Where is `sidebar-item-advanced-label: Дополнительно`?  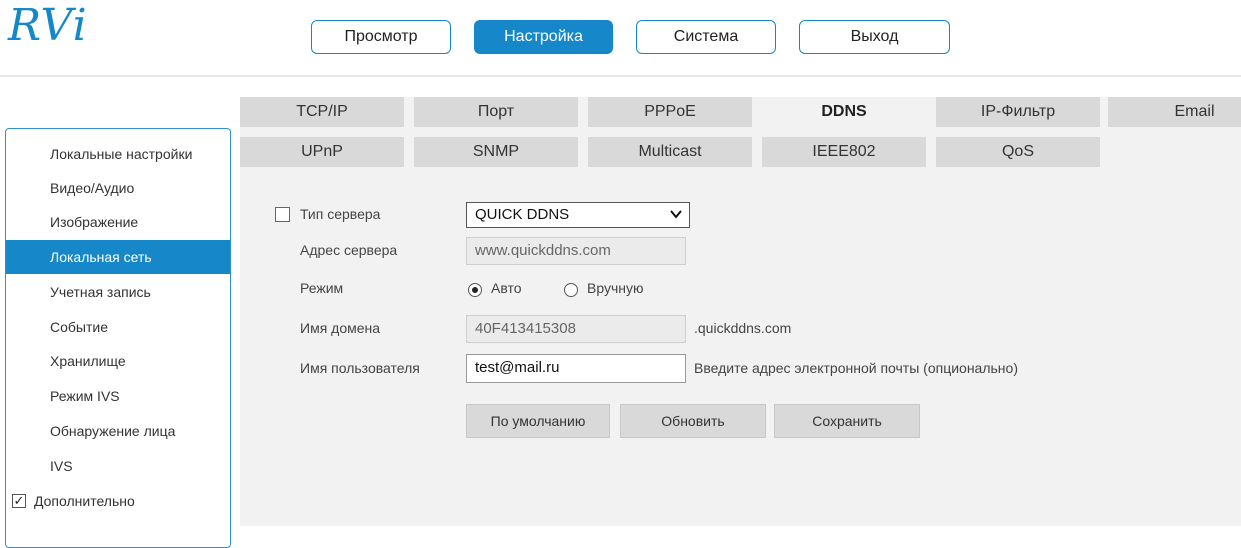 sidebar-item-advanced-label: Дополнительно is located at coordinates (84, 501).